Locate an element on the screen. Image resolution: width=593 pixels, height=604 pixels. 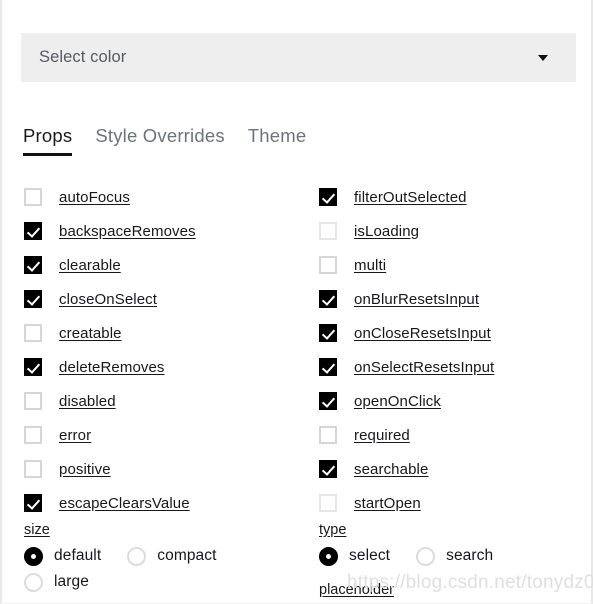
tab-style-overrides-label: Style Overrides is located at coordinates (160, 135).